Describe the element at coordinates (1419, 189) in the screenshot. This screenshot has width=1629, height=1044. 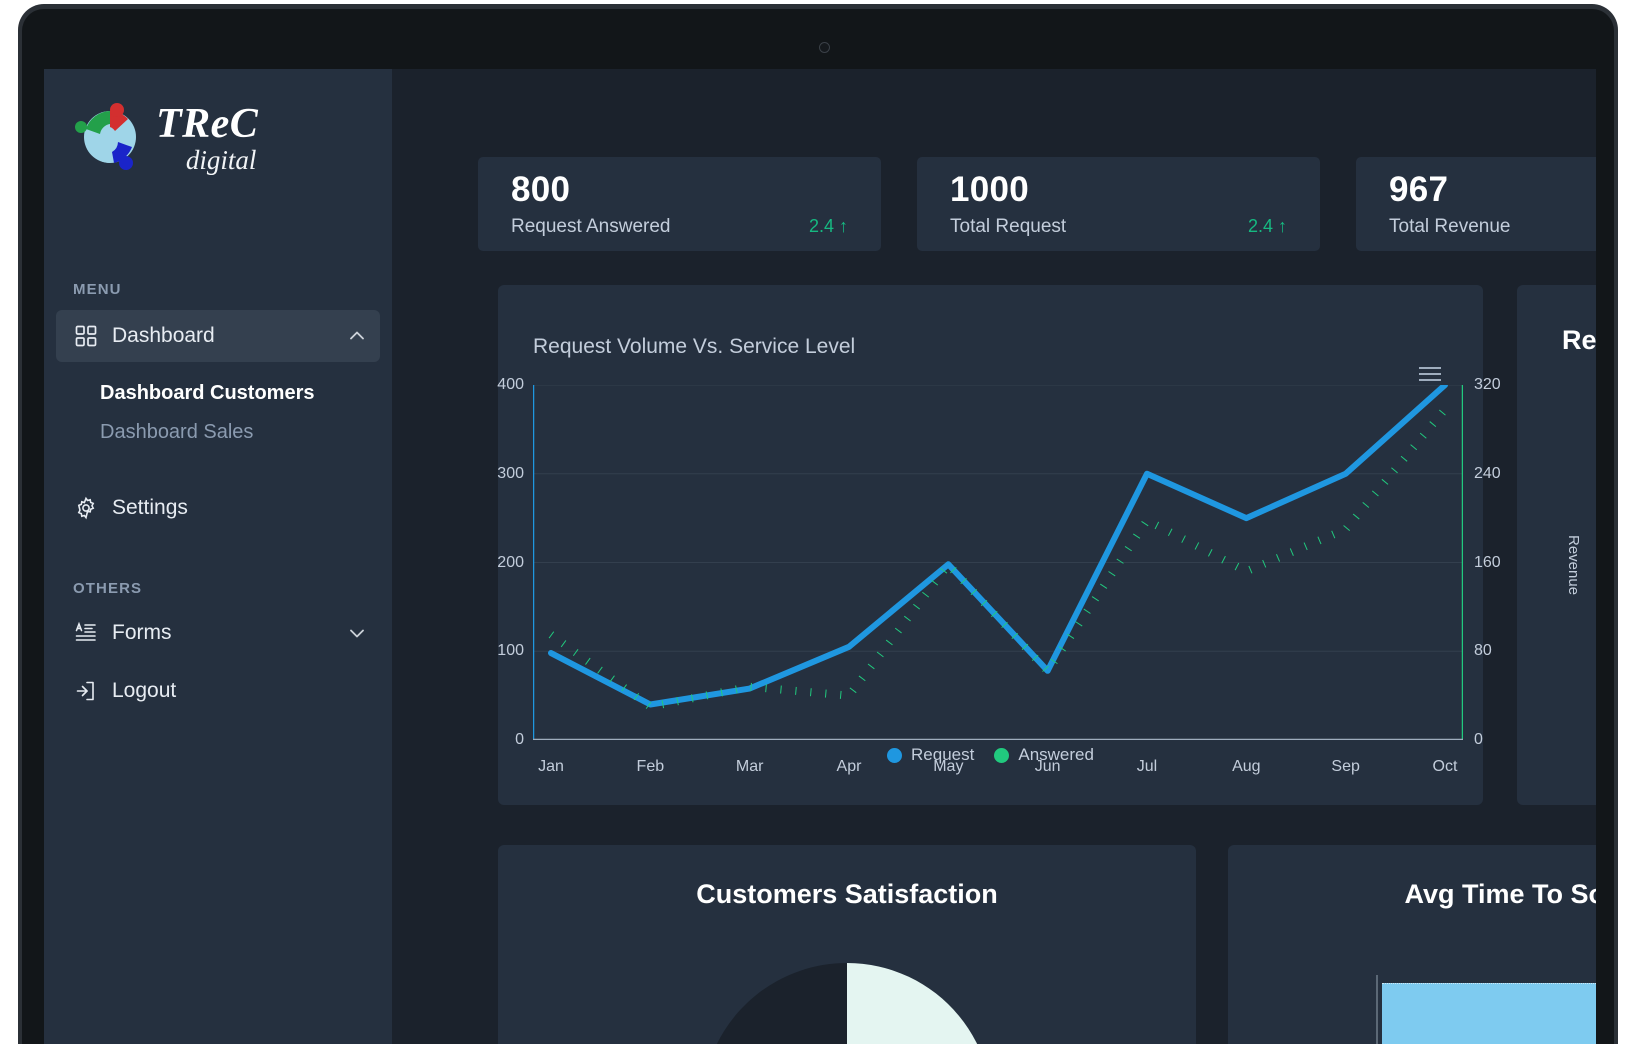
I see `stat-value: 967` at that location.